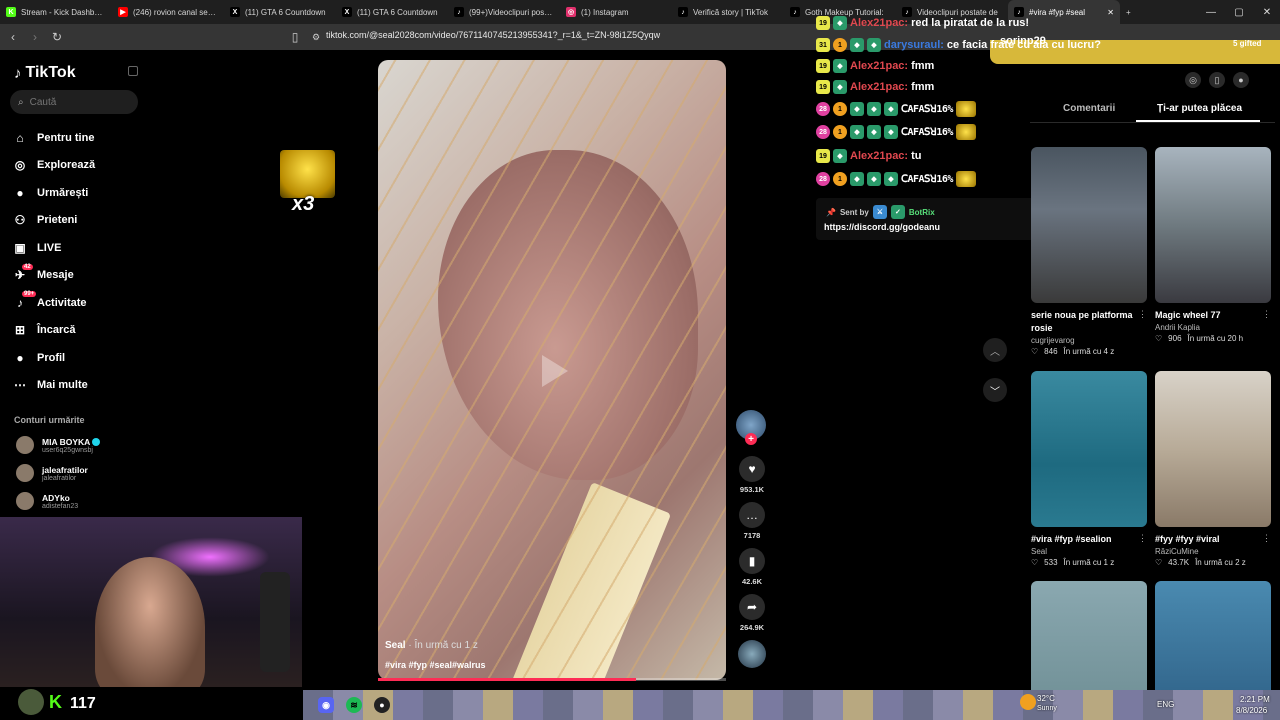  Describe the element at coordinates (58, 445) in the screenshot. I see `followed-account: MIA BOYKA user6q25gwnsbj` at that location.